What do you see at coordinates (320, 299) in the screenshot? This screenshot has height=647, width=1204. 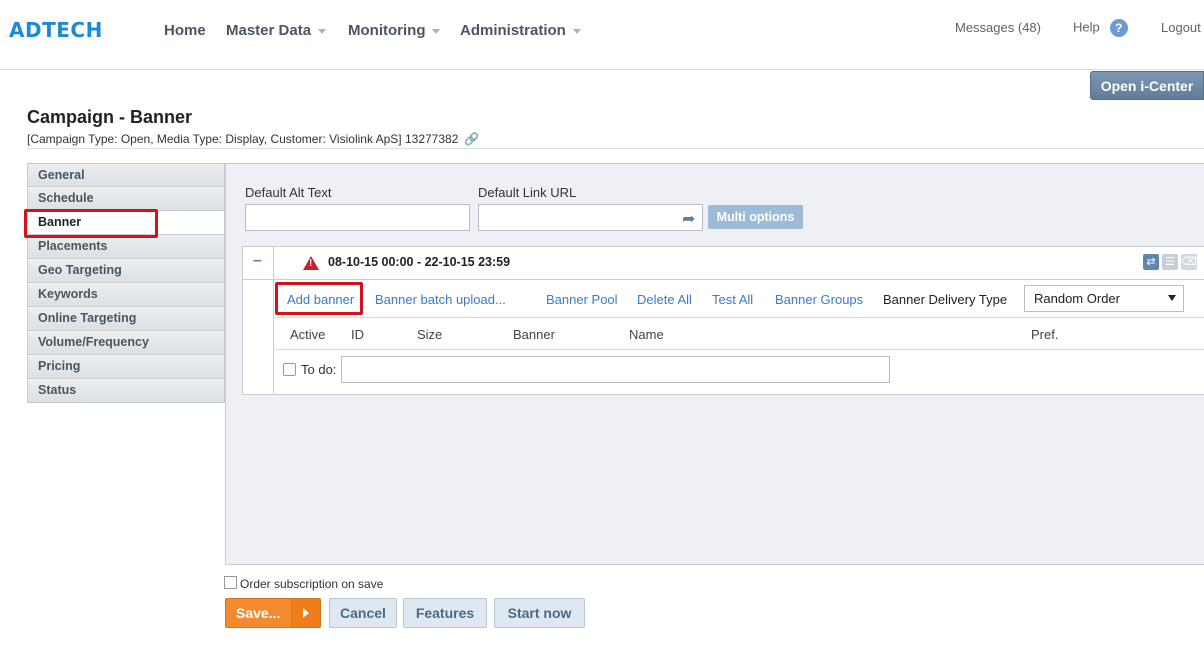 I see `add-banner-link: Add banner` at bounding box center [320, 299].